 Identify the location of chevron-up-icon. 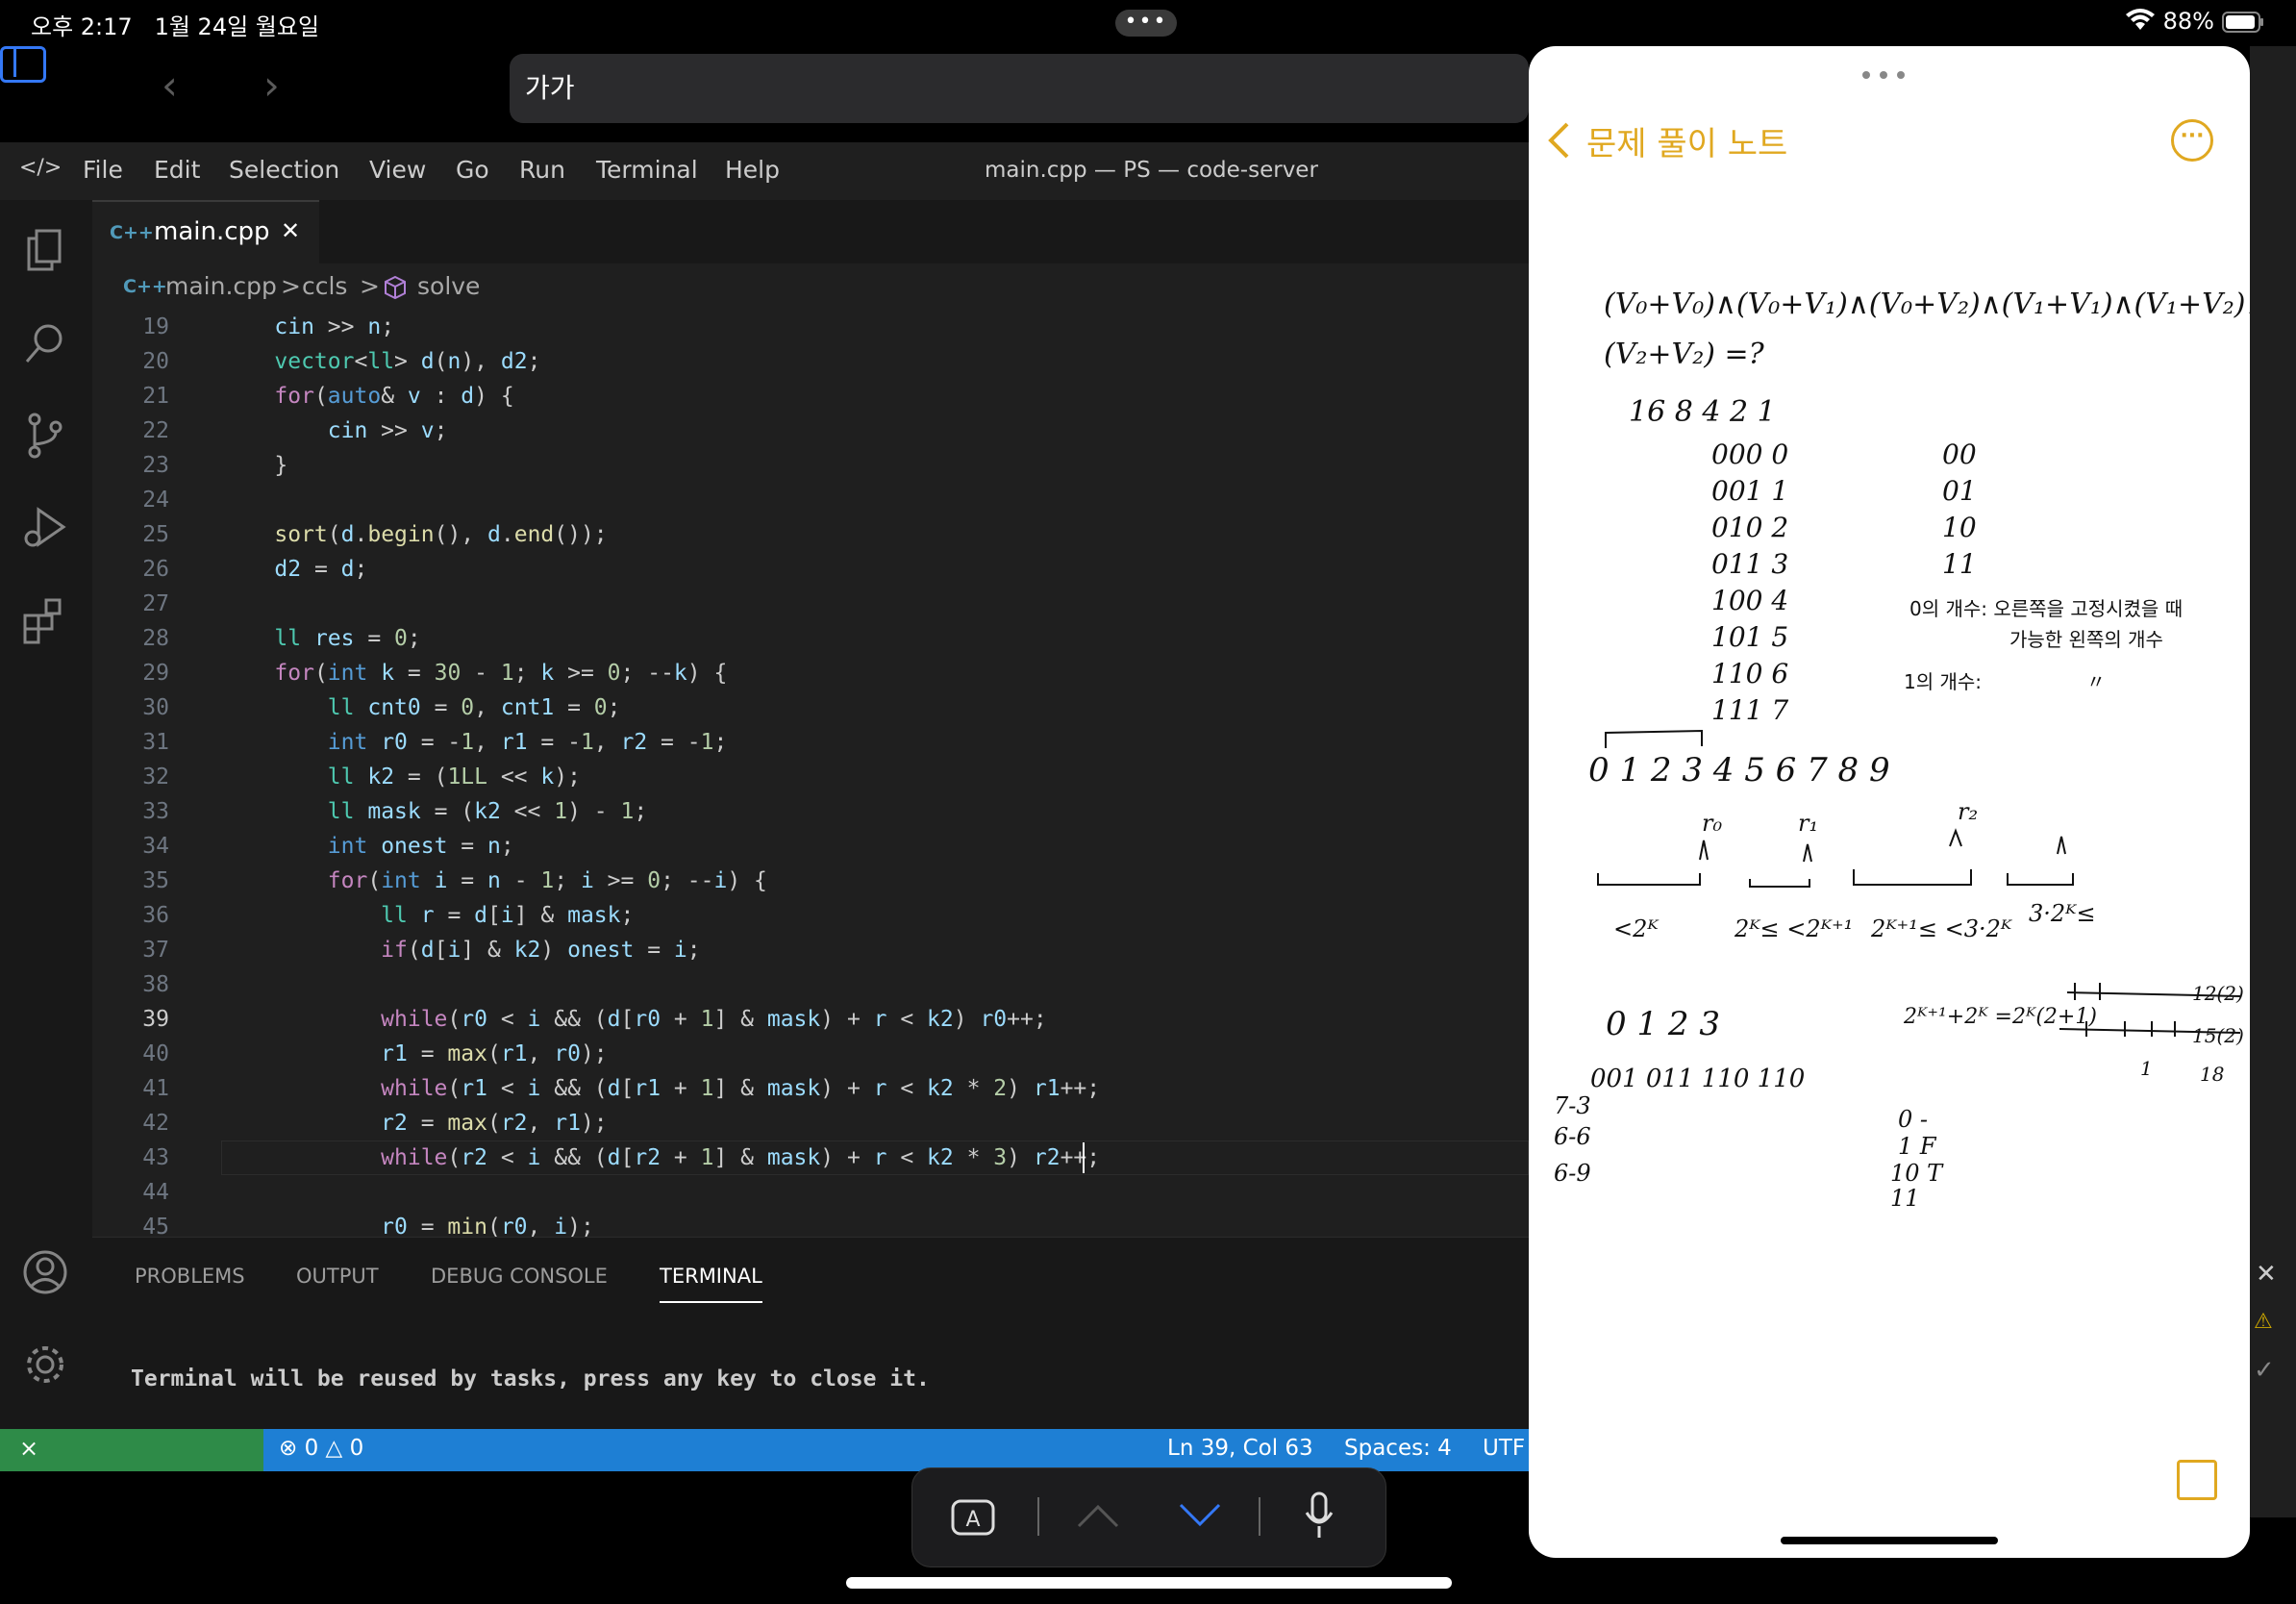
(1098, 1515).